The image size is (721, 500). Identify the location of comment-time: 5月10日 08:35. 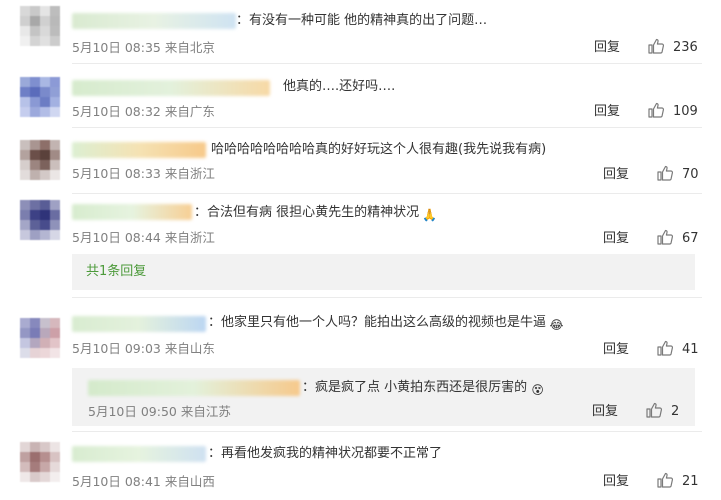
(116, 47).